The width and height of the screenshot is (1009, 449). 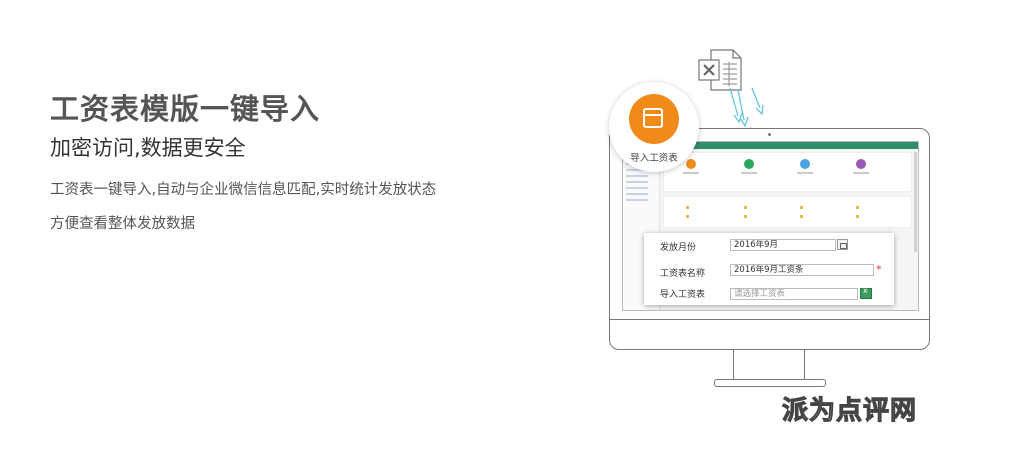 What do you see at coordinates (783, 245) in the screenshot?
I see `month-input: 2016年9月` at bounding box center [783, 245].